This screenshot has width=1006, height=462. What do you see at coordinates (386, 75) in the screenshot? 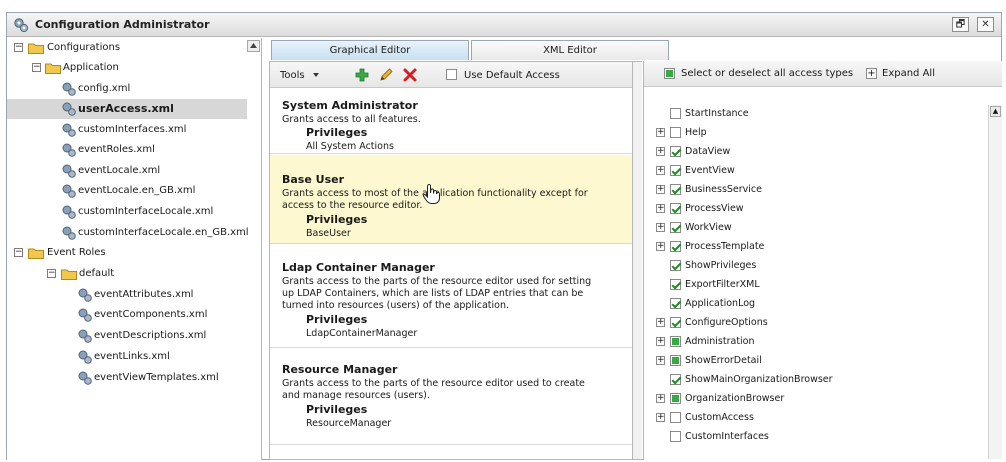
I see `edit-role-button` at bounding box center [386, 75].